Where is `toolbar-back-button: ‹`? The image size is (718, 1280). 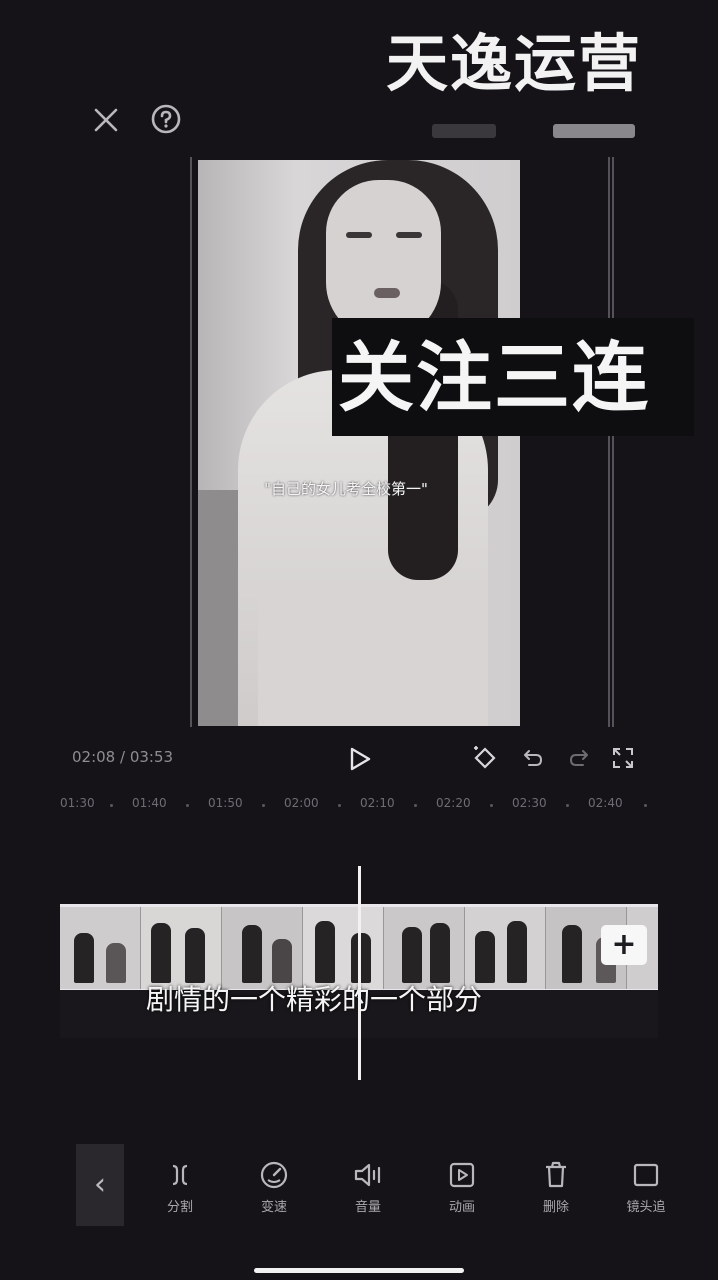
toolbar-back-button: ‹ is located at coordinates (100, 1185).